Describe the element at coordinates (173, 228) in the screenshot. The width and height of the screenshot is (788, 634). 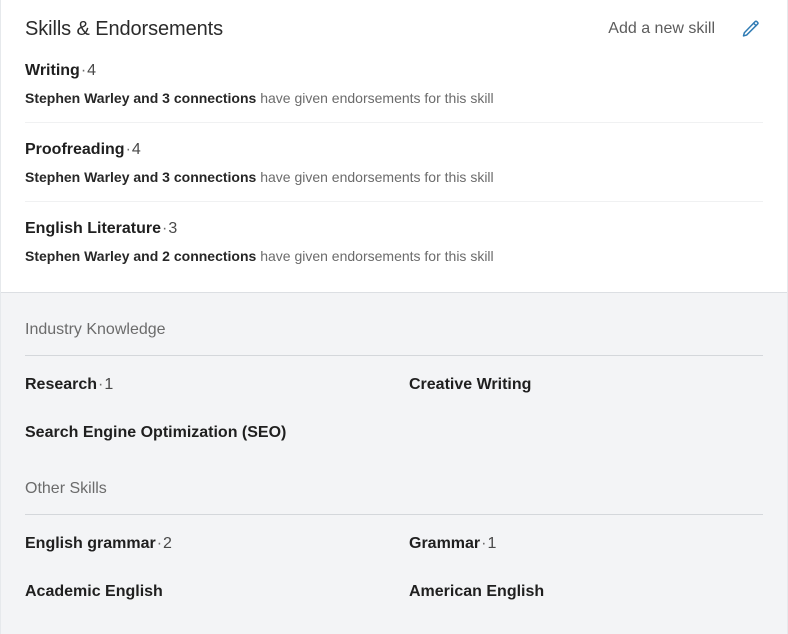
I see `endorsement-count: 3` at that location.